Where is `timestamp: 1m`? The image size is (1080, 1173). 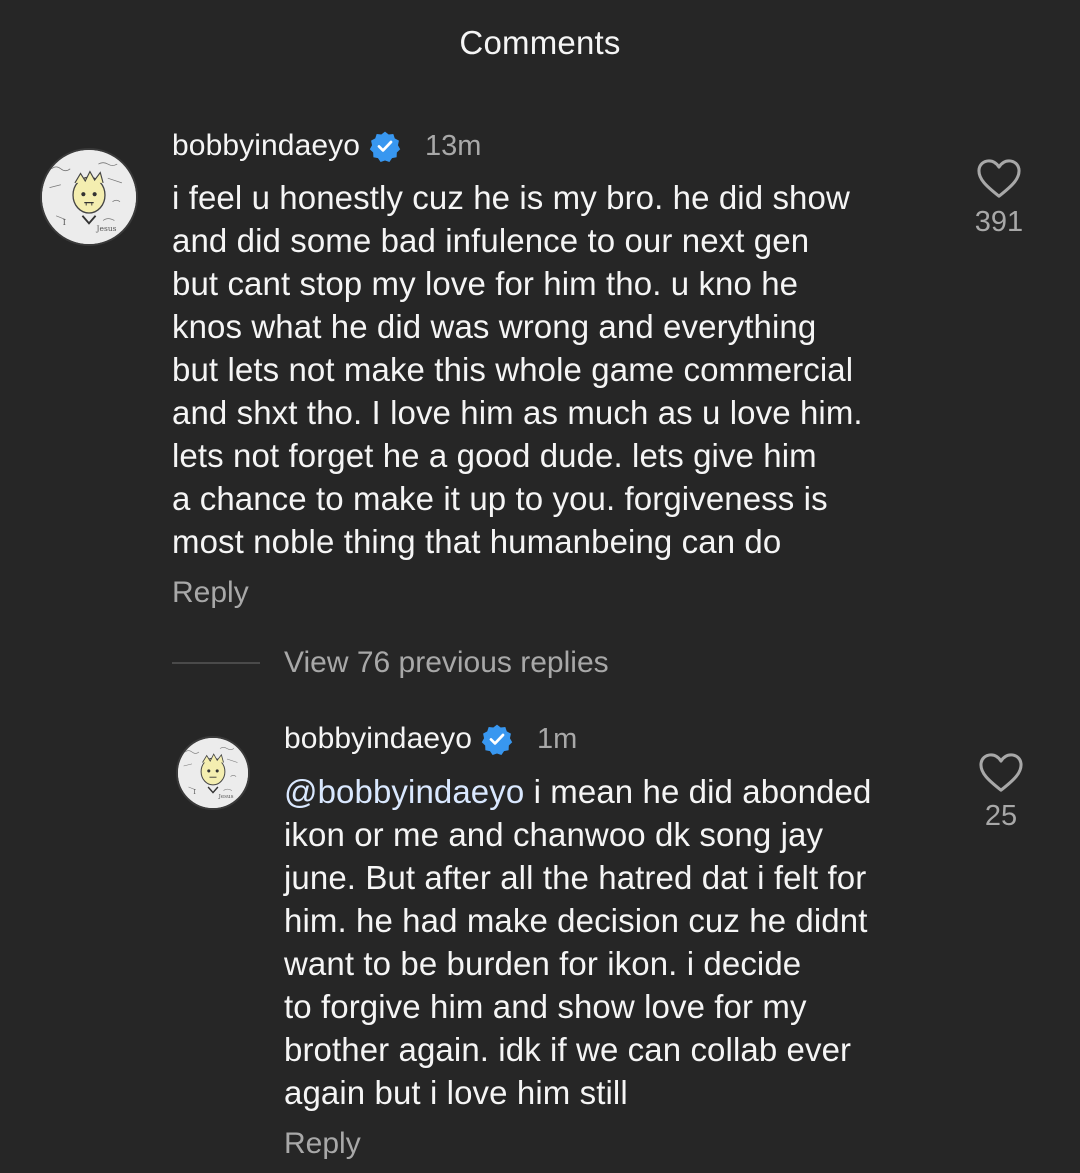
timestamp: 1m is located at coordinates (557, 738).